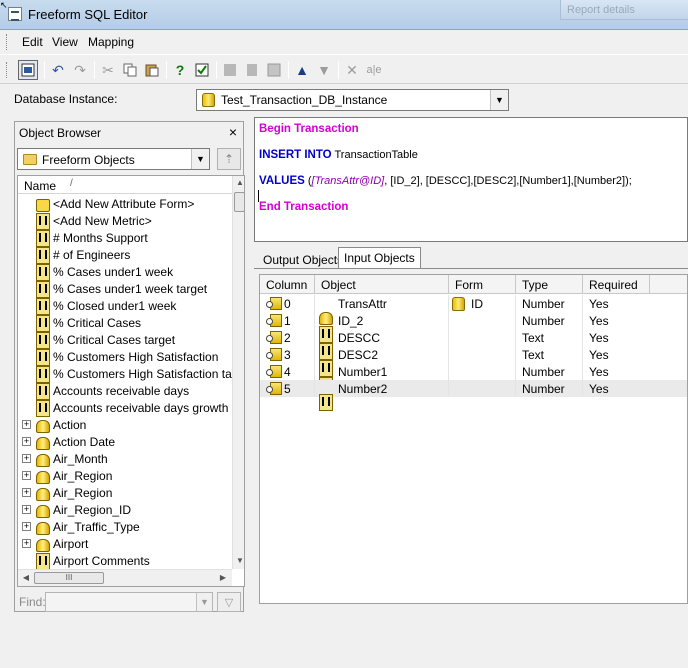  What do you see at coordinates (238, 560) in the screenshot?
I see `scroll-down-icon: ▼` at bounding box center [238, 560].